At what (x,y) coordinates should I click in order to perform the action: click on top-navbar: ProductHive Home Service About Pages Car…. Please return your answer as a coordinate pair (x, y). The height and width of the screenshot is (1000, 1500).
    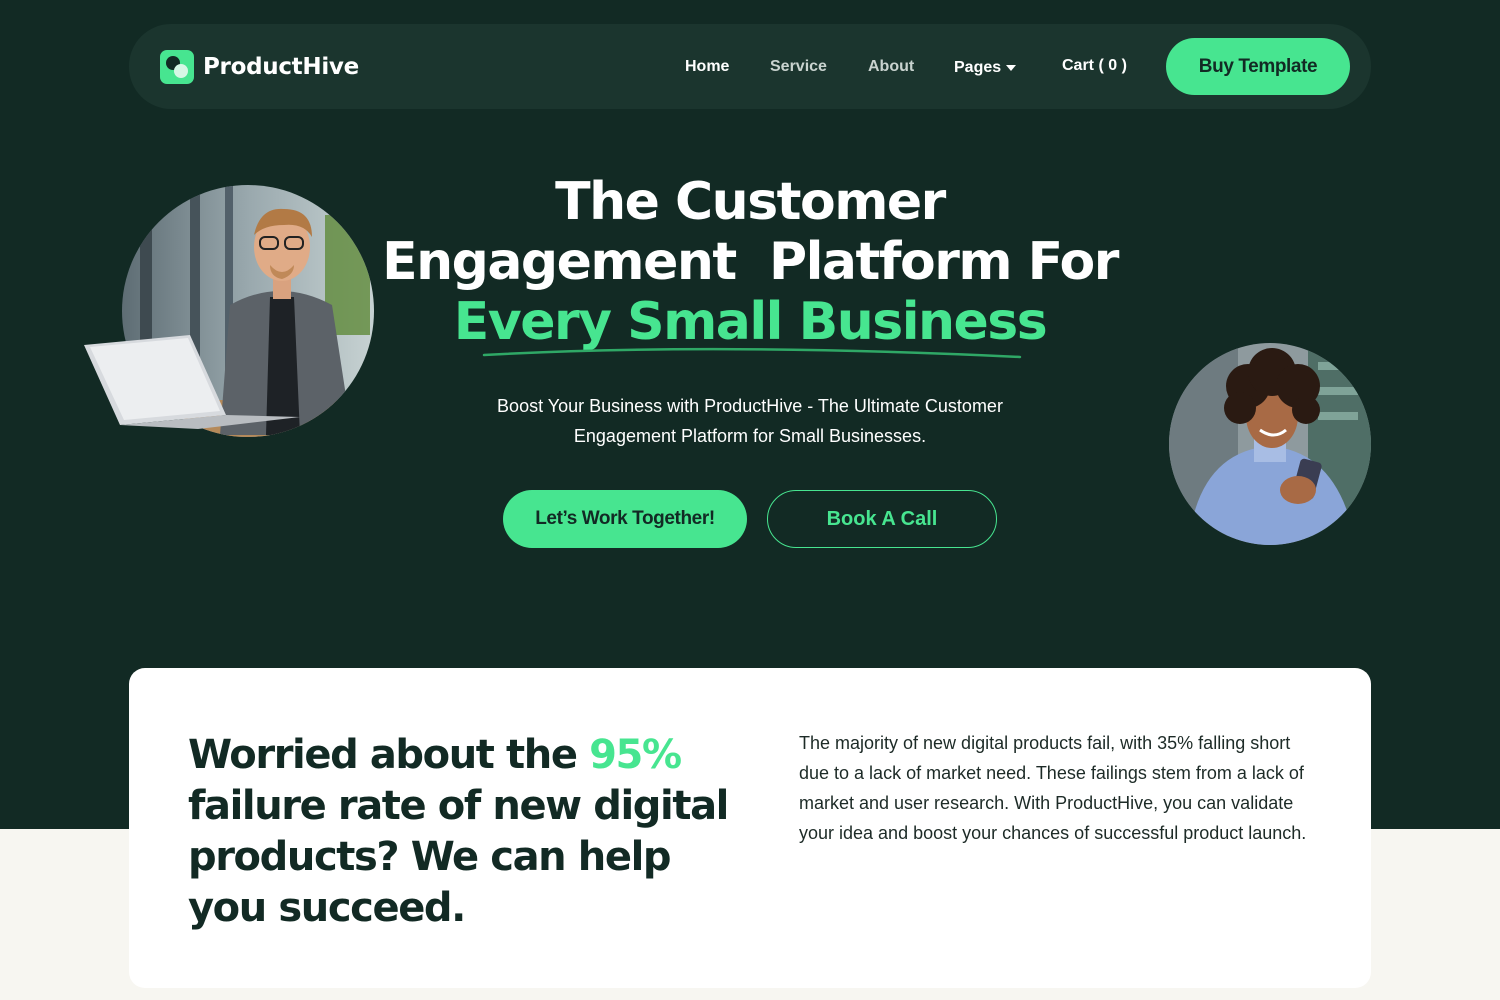
    Looking at the image, I should click on (750, 66).